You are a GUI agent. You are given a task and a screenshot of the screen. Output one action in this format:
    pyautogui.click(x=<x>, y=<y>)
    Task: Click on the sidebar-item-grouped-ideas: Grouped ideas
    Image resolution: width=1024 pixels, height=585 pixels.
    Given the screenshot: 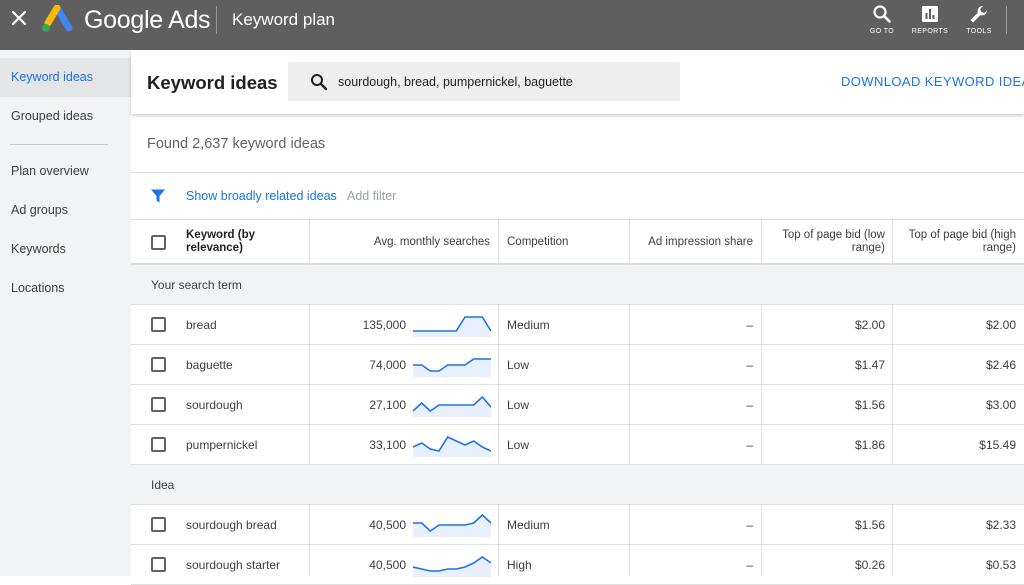 What is the action you would take?
    pyautogui.click(x=65, y=116)
    